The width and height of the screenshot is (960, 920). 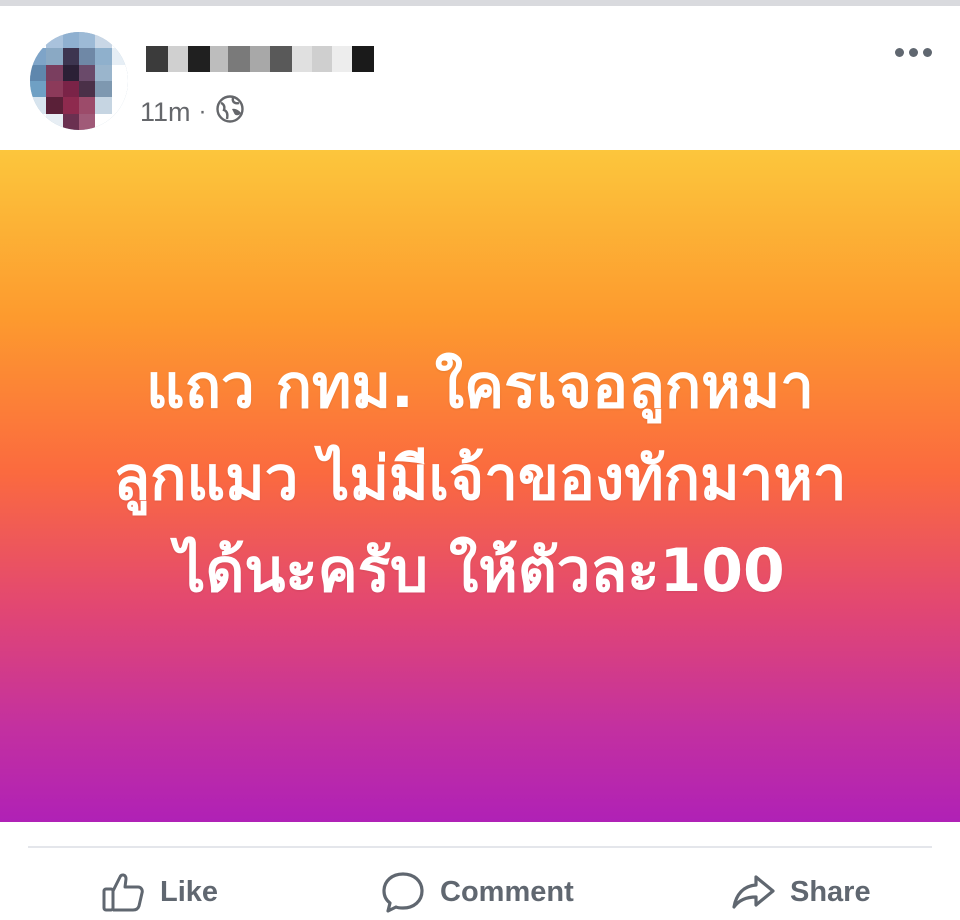 I want to click on post-message-line: ได้นะครับ ให้ตัวละ100, so click(x=480, y=571).